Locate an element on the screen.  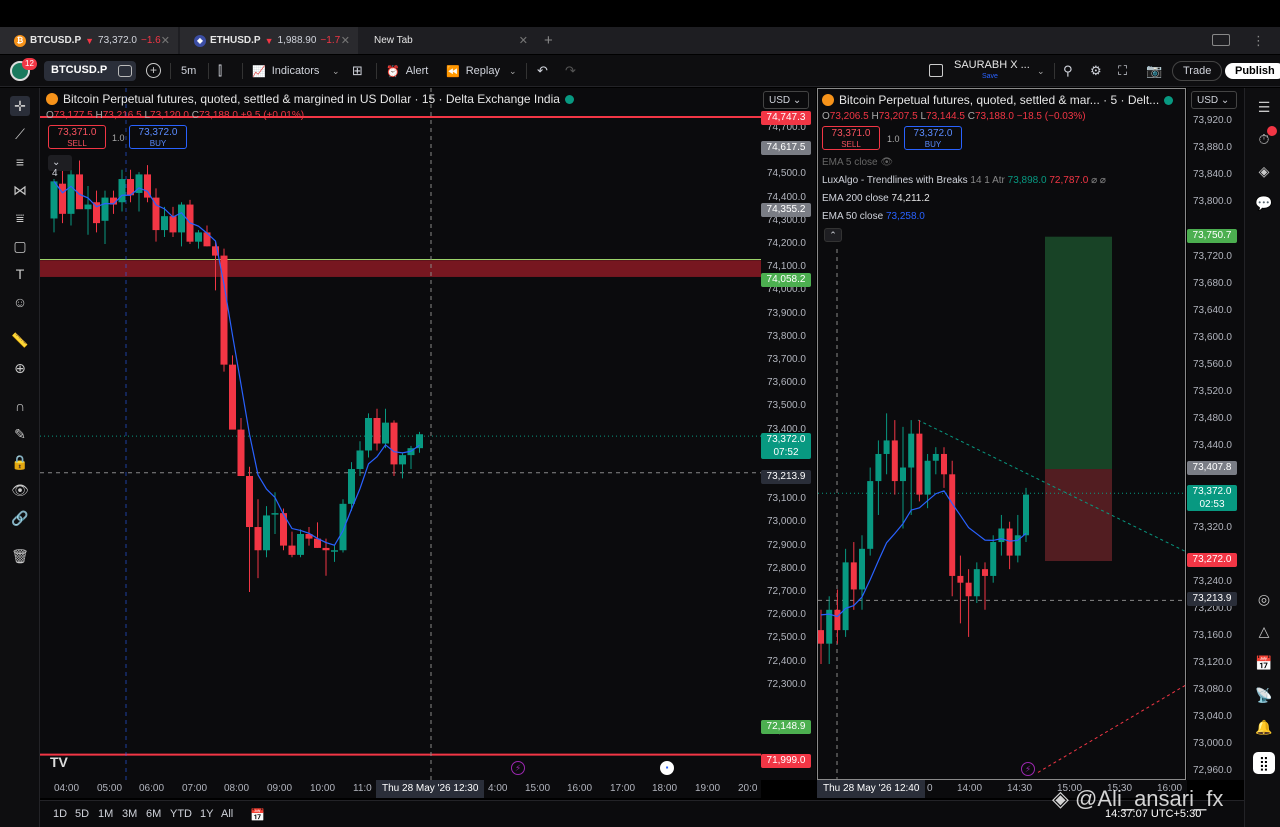
period-button-6m: 6M is located at coordinates (153, 814).